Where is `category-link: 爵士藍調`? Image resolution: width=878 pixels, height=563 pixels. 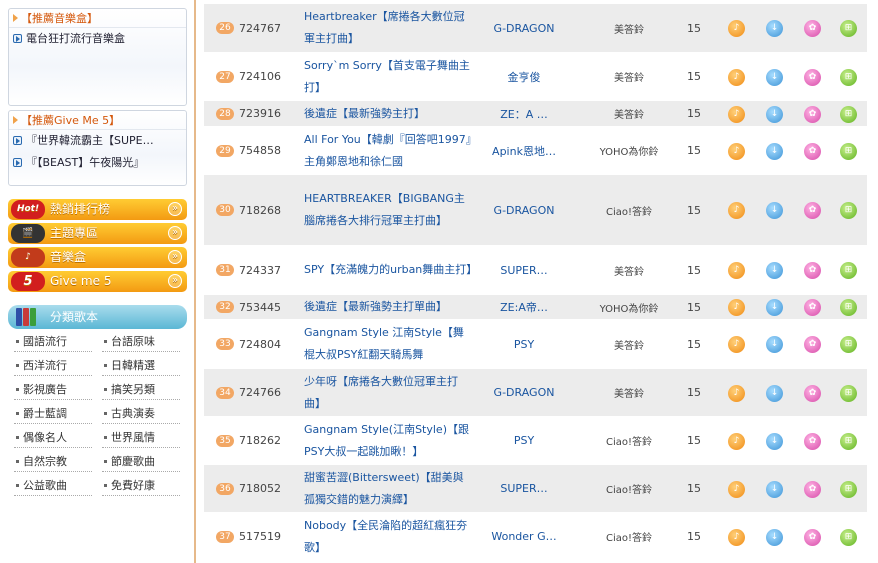
category-link: 爵士藍調 is located at coordinates (53, 414).